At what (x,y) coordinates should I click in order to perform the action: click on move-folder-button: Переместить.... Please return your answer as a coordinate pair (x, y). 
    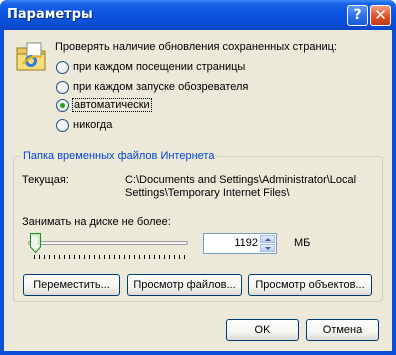
    Looking at the image, I should click on (71, 285).